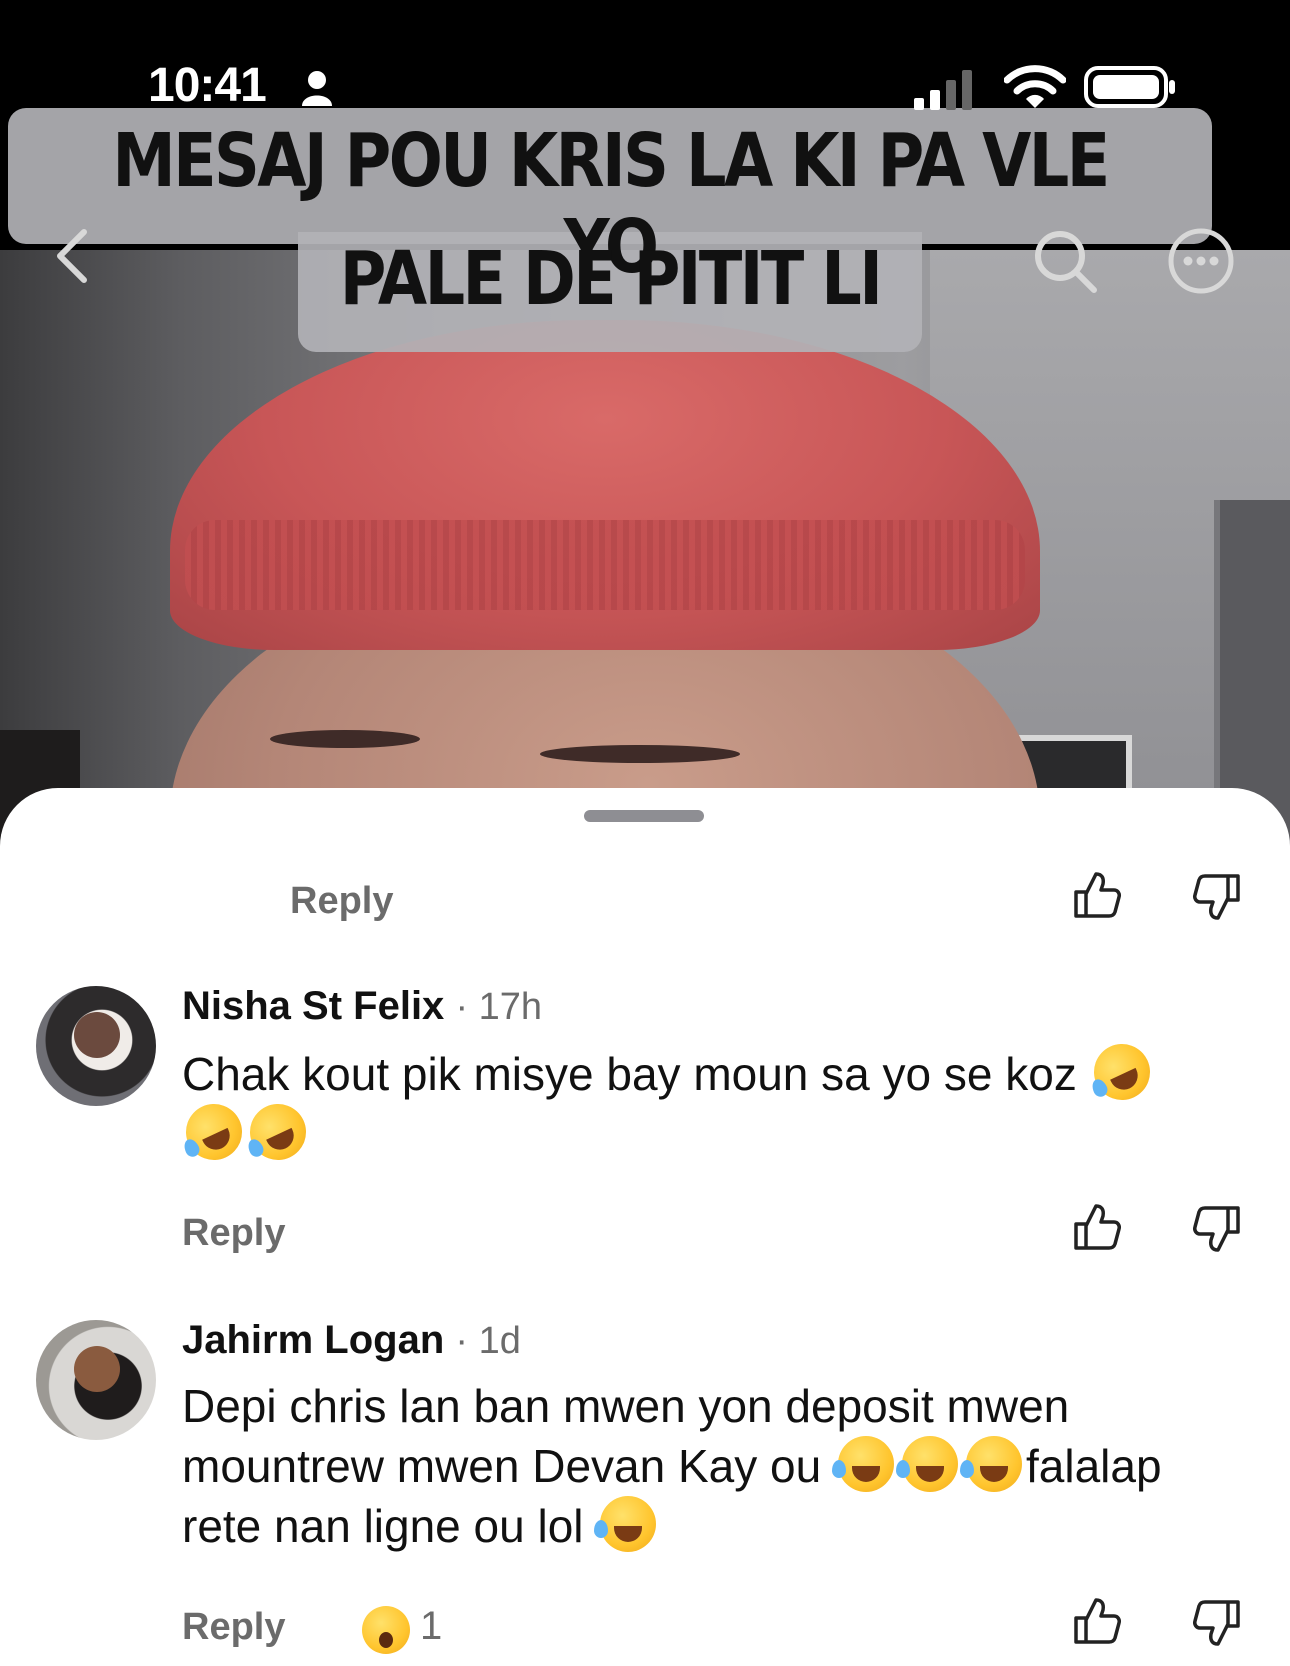 Image resolution: width=1290 pixels, height=1666 pixels. Describe the element at coordinates (72, 256) in the screenshot. I see `back-chevron-icon` at that location.